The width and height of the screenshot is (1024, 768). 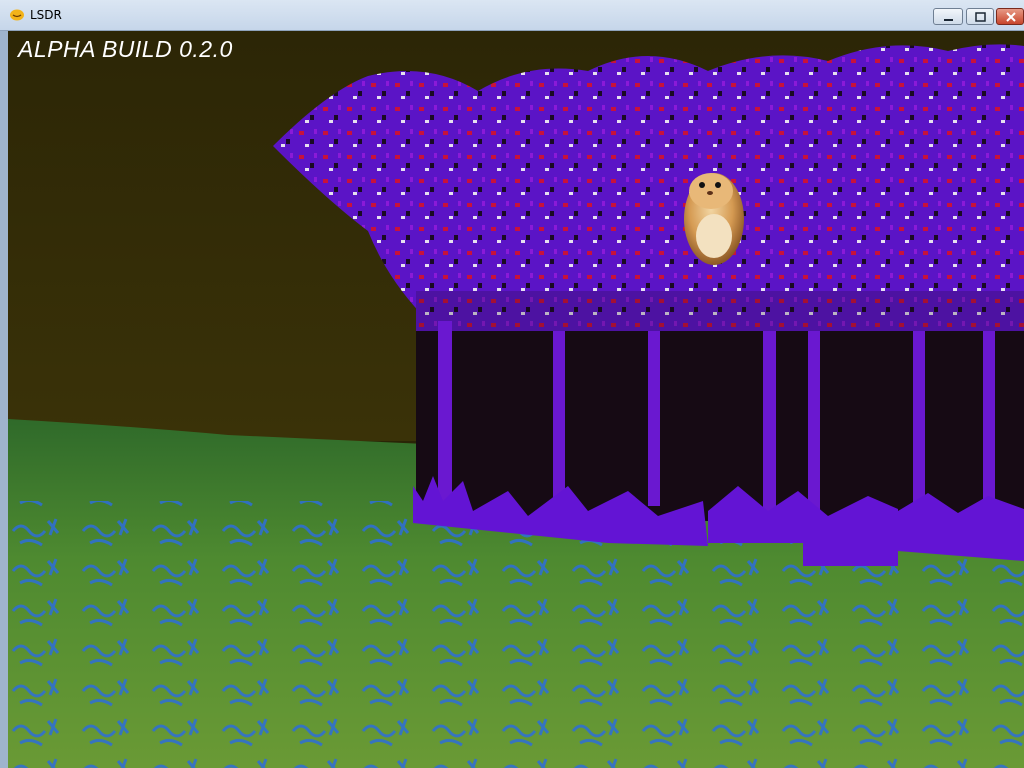 What do you see at coordinates (46, 15) in the screenshot?
I see `window-title: LSDR` at bounding box center [46, 15].